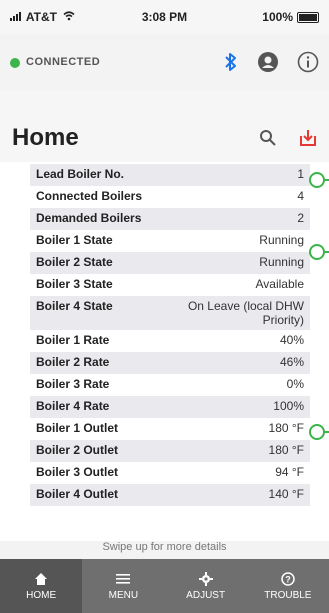  Describe the element at coordinates (74, 284) in the screenshot. I see `row-label: Boiler 3 State` at that location.